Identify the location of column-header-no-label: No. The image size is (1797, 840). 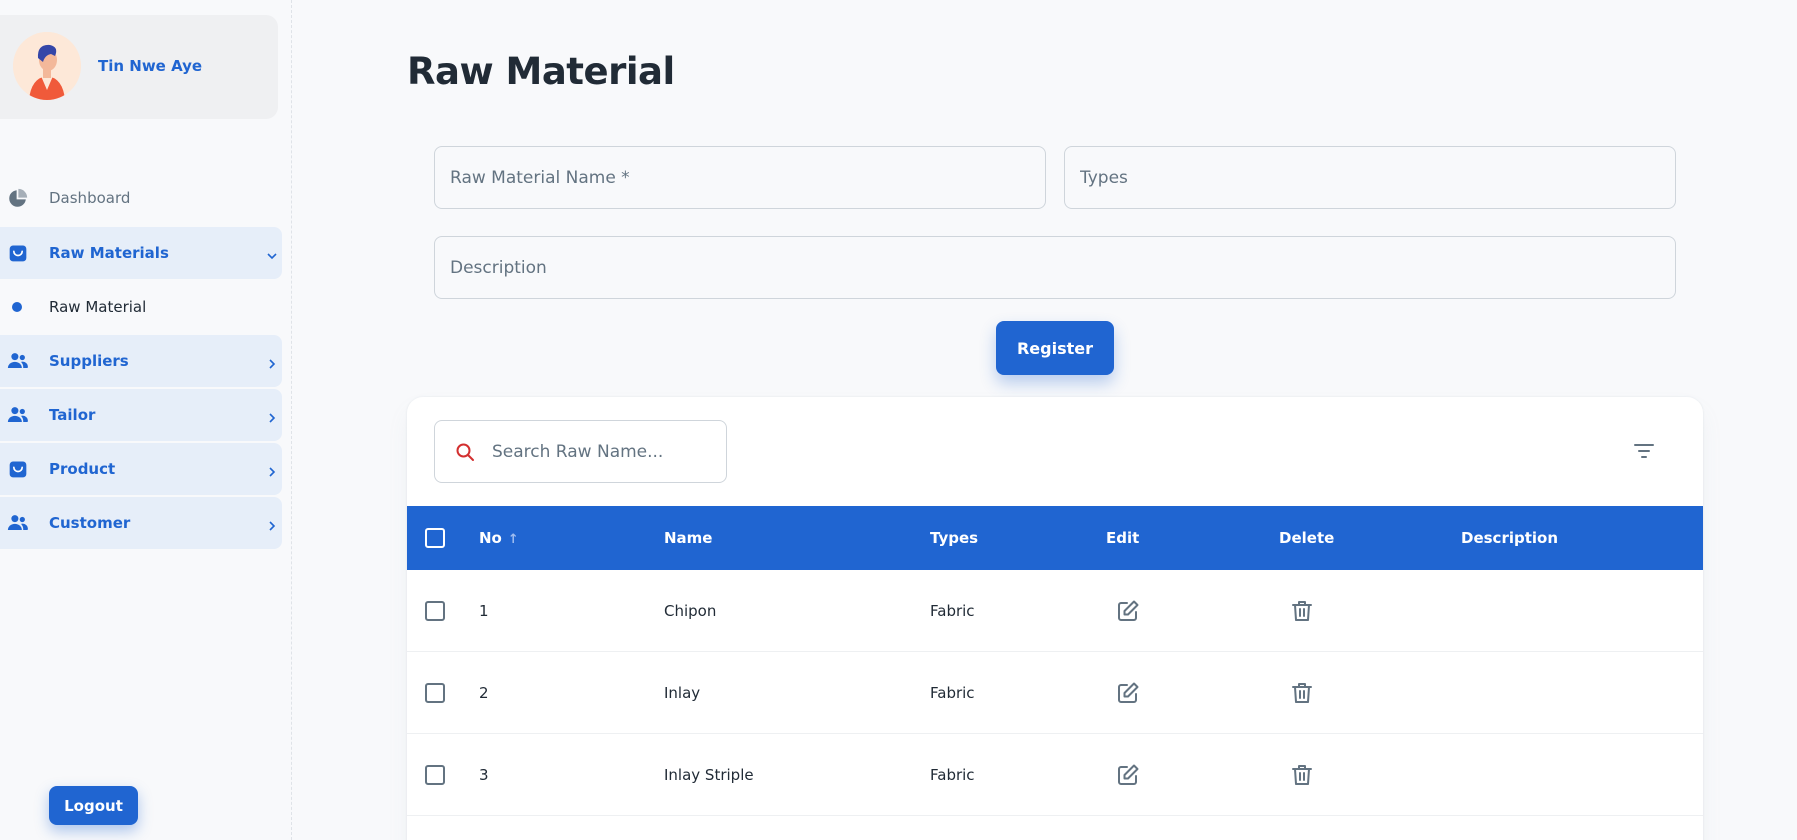
(490, 538).